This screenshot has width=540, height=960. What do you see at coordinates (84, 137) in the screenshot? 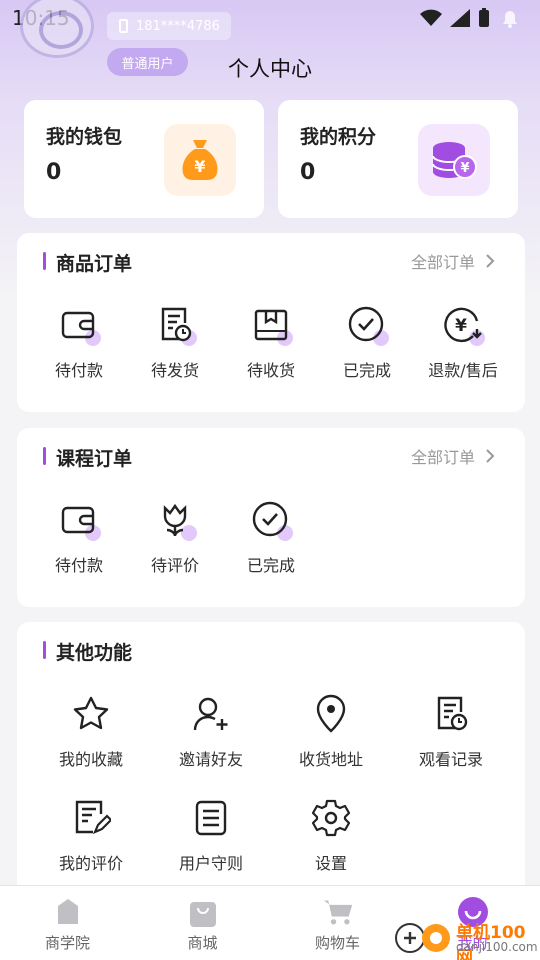
I see `wallet-label: 我的钱包` at bounding box center [84, 137].